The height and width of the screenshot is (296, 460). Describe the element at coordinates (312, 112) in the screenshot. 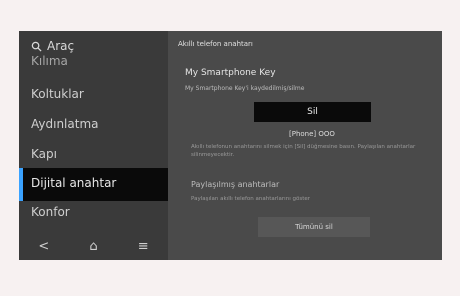

I see `delete-button: Sil` at that location.